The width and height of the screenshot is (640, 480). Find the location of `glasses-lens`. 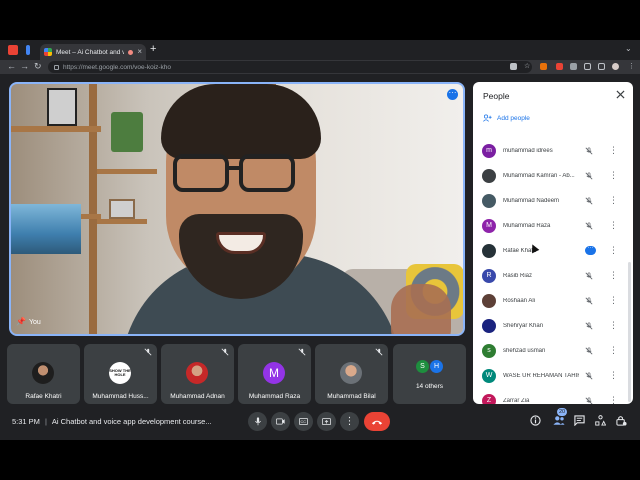

glasses-lens is located at coordinates (267, 173).